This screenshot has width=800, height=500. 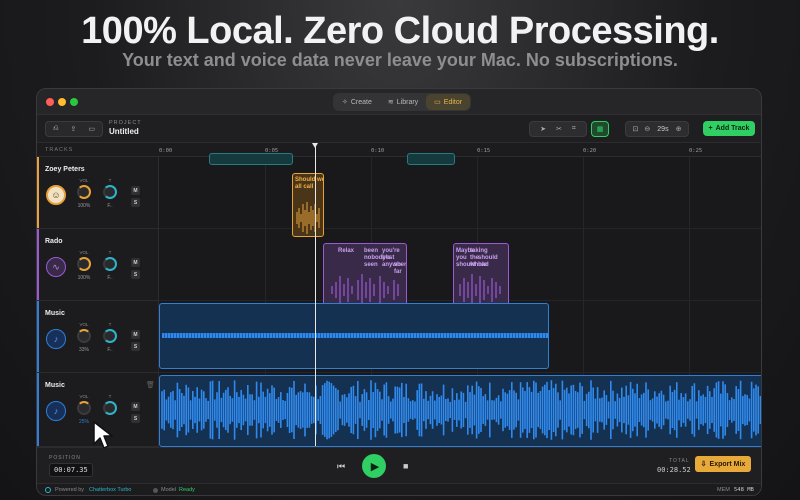 I want to click on export-icon: ⇩, so click(x=703, y=464).